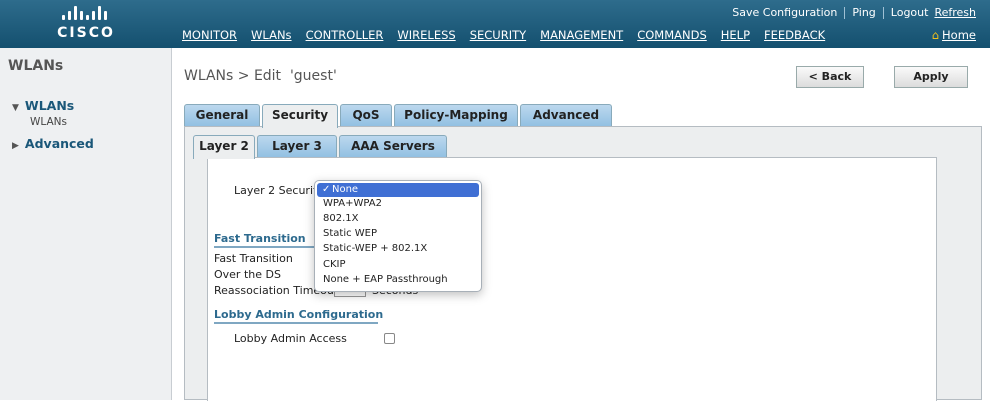  What do you see at coordinates (426, 35) in the screenshot?
I see `nav-wireless: WIRELESS` at bounding box center [426, 35].